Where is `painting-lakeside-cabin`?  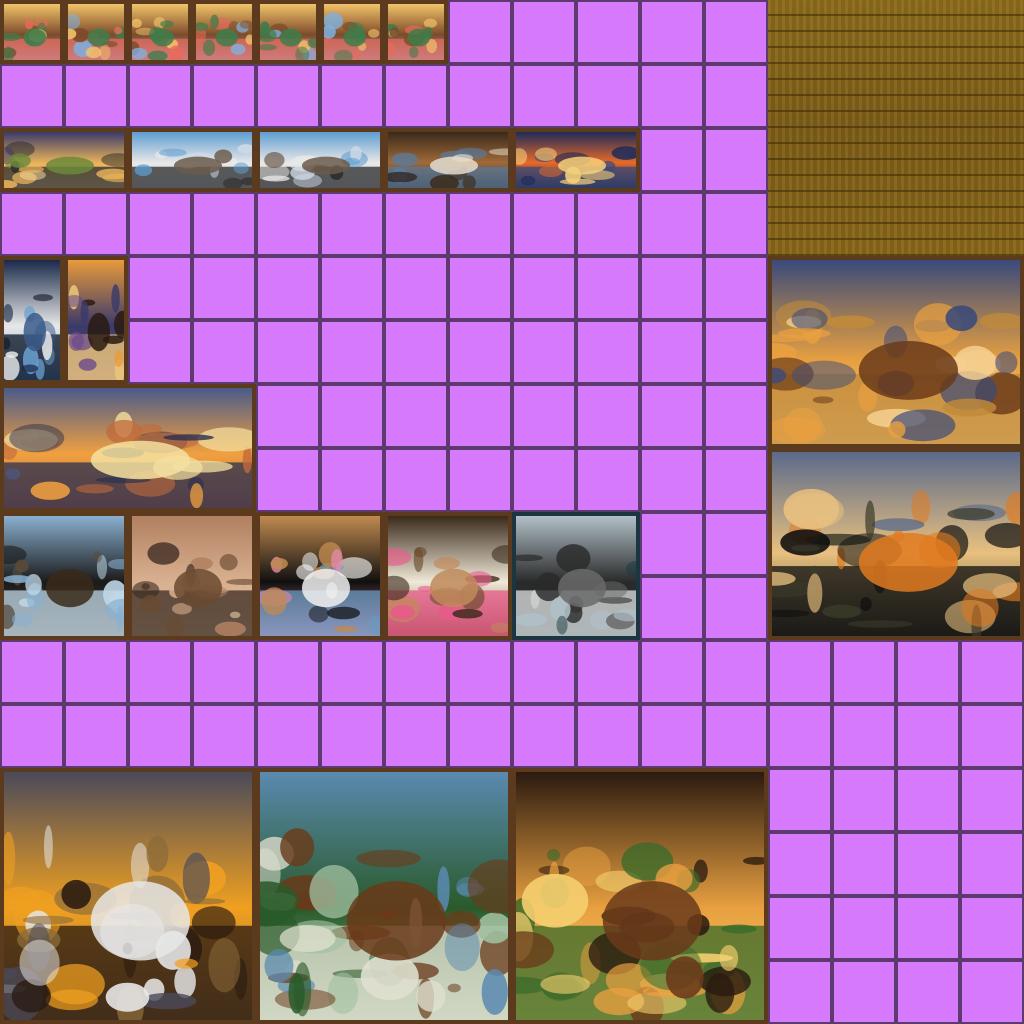 painting-lakeside-cabin is located at coordinates (384, 896).